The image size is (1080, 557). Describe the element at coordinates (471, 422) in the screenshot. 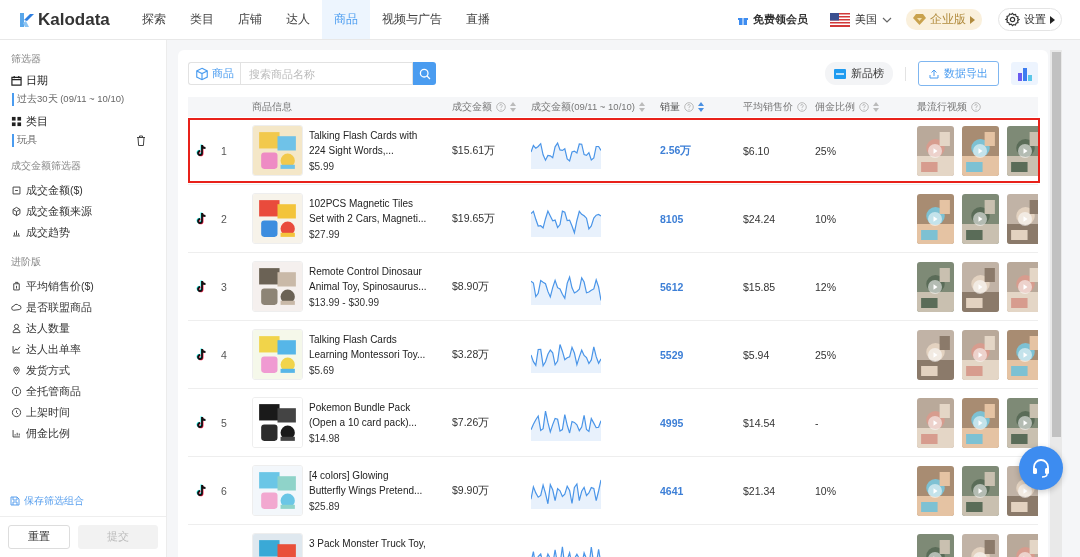

I see `table-cell: $7.26万` at that location.